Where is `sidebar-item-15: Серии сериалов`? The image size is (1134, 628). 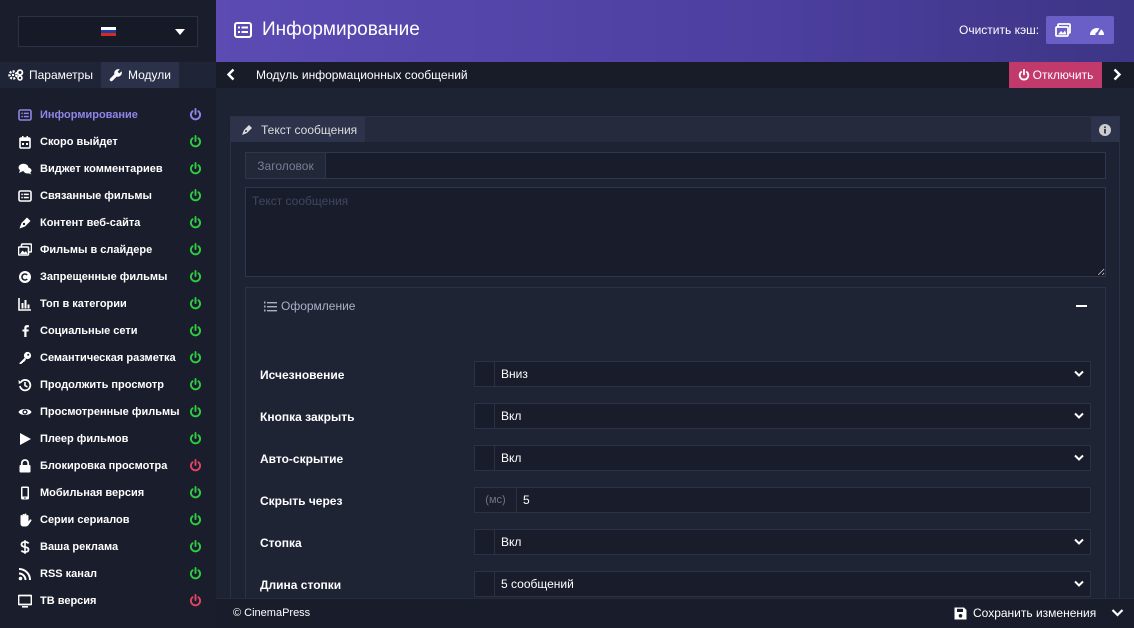 sidebar-item-15: Серии сериалов is located at coordinates (108, 519).